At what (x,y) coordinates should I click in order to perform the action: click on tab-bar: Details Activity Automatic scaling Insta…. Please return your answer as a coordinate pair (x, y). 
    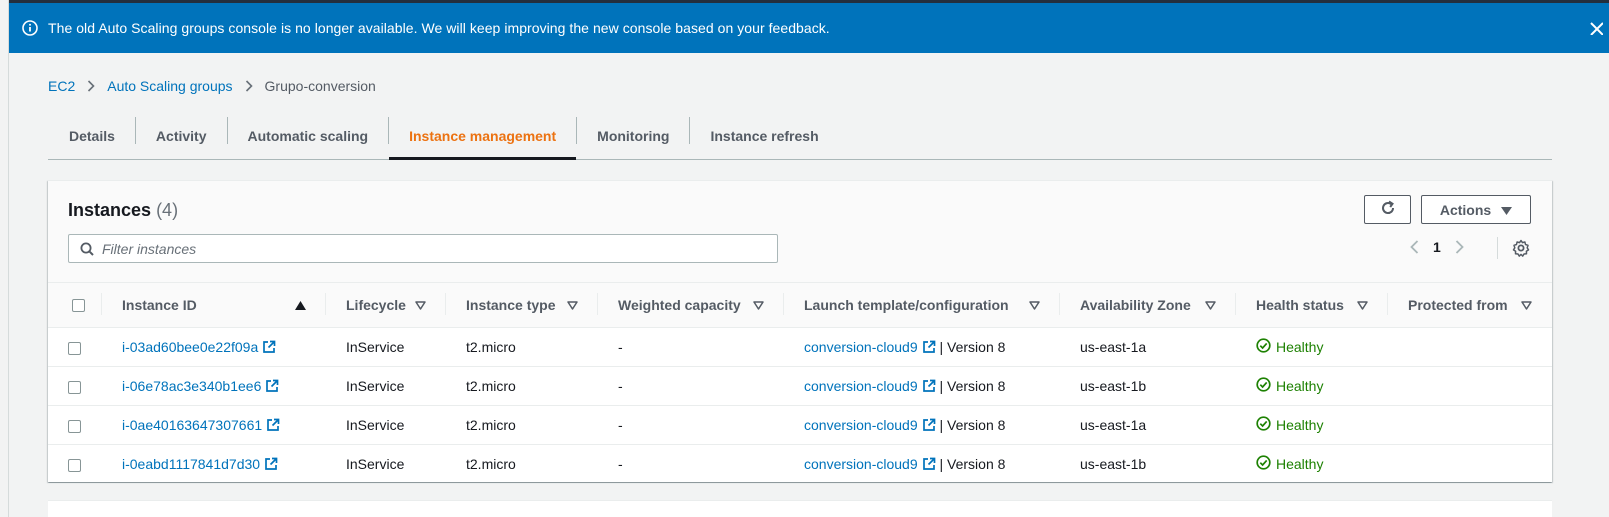
    Looking at the image, I should click on (800, 136).